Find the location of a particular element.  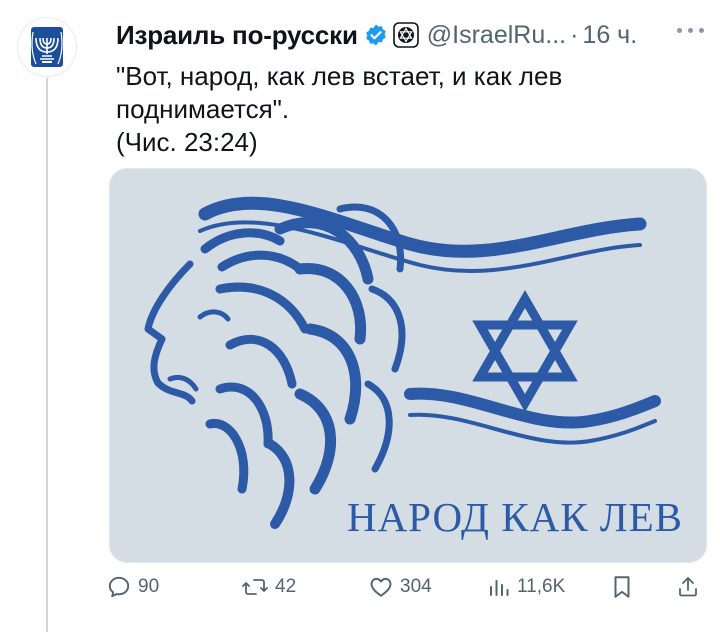

repost-button: 42 is located at coordinates (268, 587).